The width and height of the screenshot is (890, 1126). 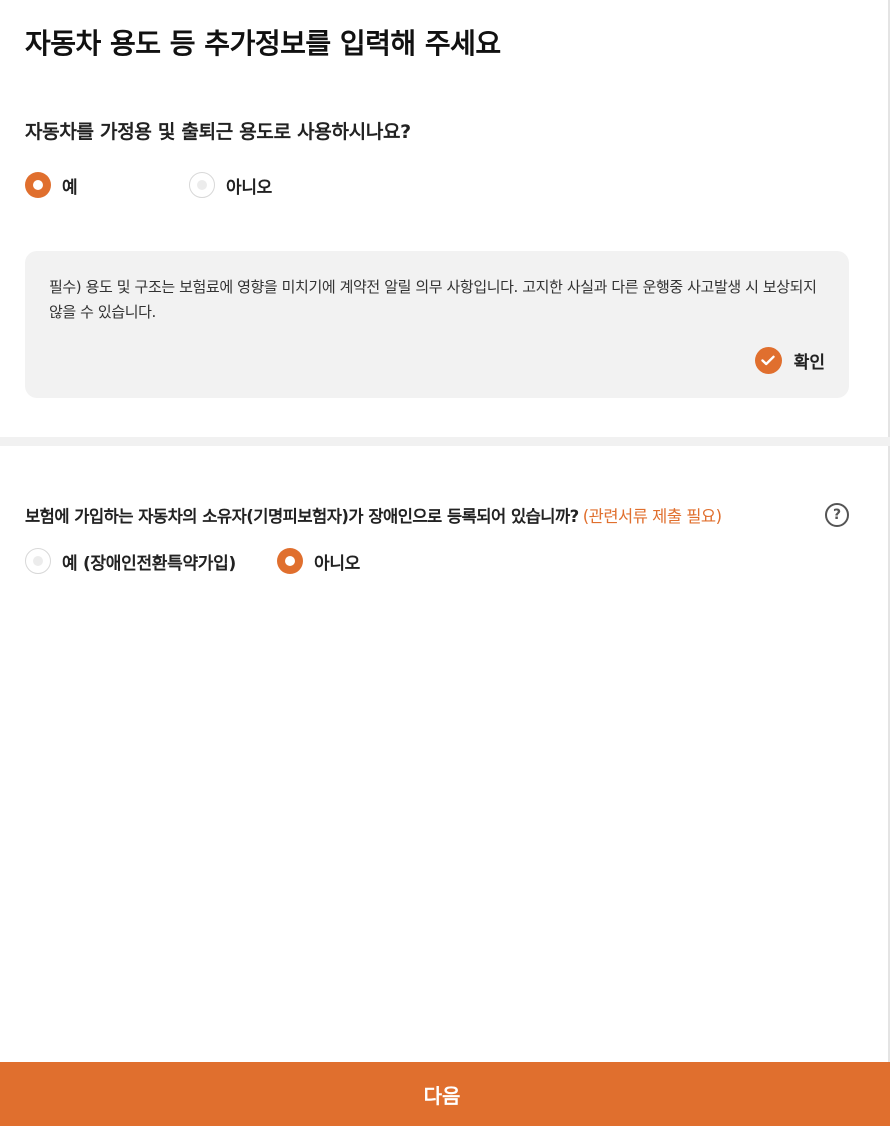 I want to click on question-car-usage: 자동차를 가정용 및 출퇴근 용도로 사용하시나요?, so click(x=218, y=132).